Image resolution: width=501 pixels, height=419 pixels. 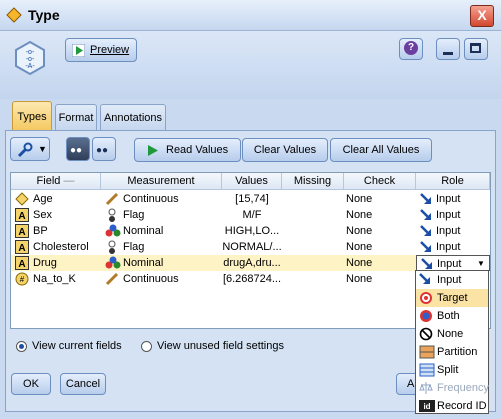 I want to click on clear-values-label: Clear Values, so click(x=285, y=150).